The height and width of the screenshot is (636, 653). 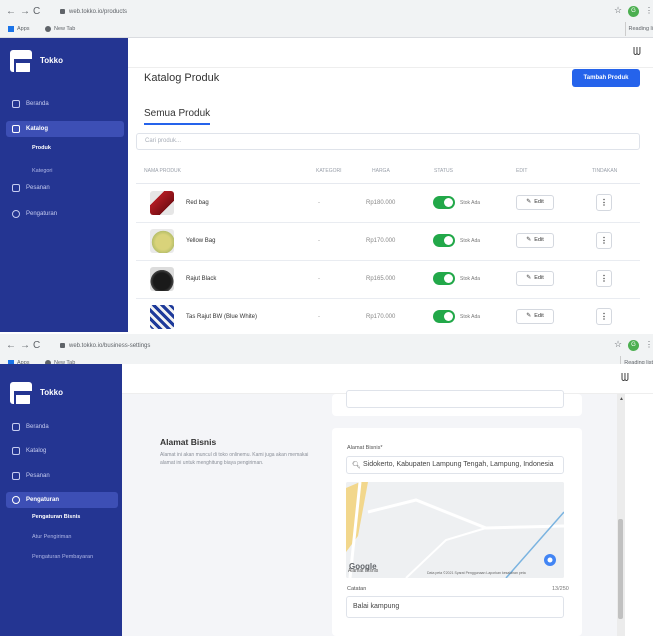 I want to click on notes-counter: 13/250, so click(x=560, y=589).